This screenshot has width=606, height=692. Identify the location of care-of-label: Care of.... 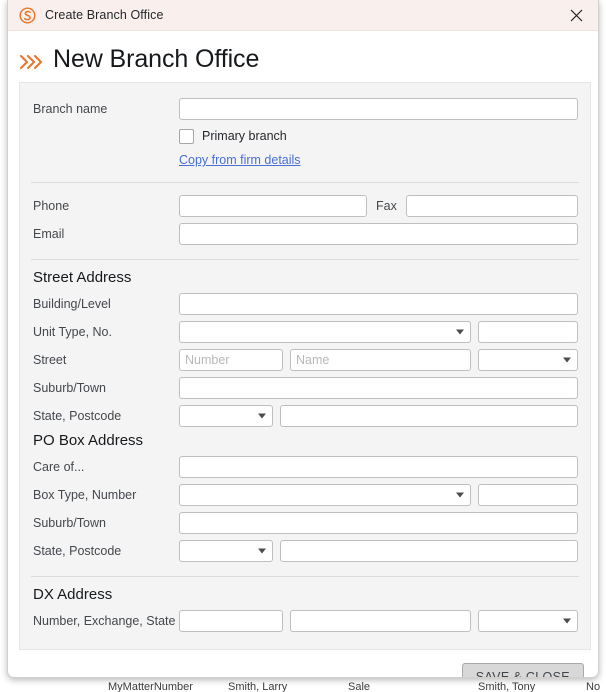
(59, 467).